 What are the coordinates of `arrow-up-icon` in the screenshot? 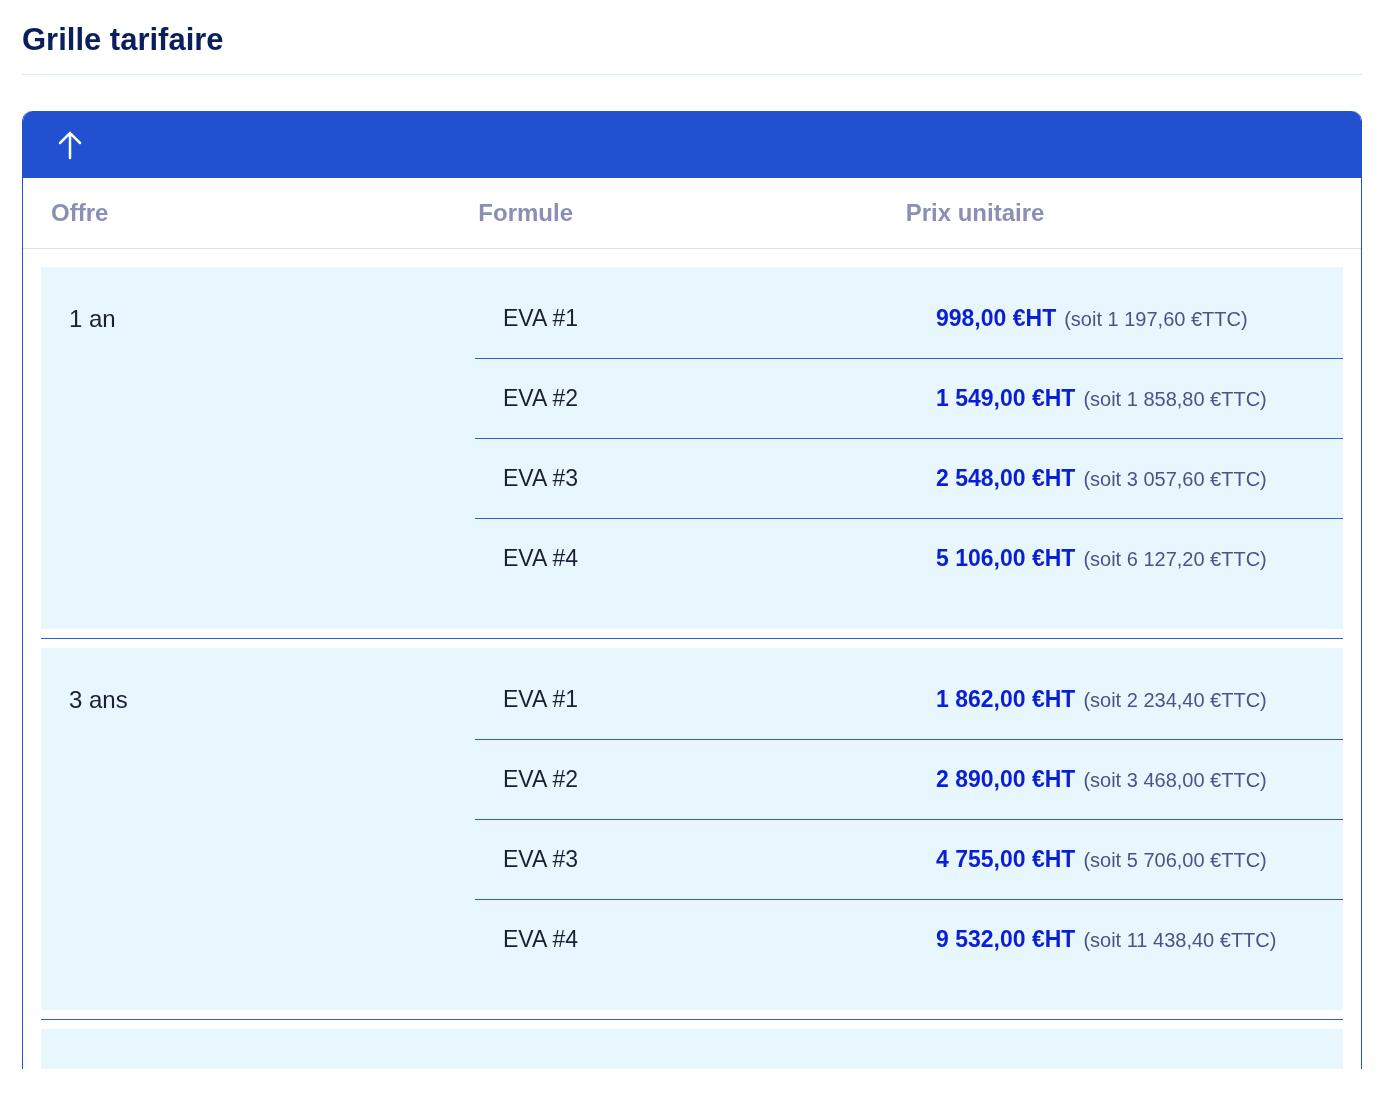 It's located at (70, 144).